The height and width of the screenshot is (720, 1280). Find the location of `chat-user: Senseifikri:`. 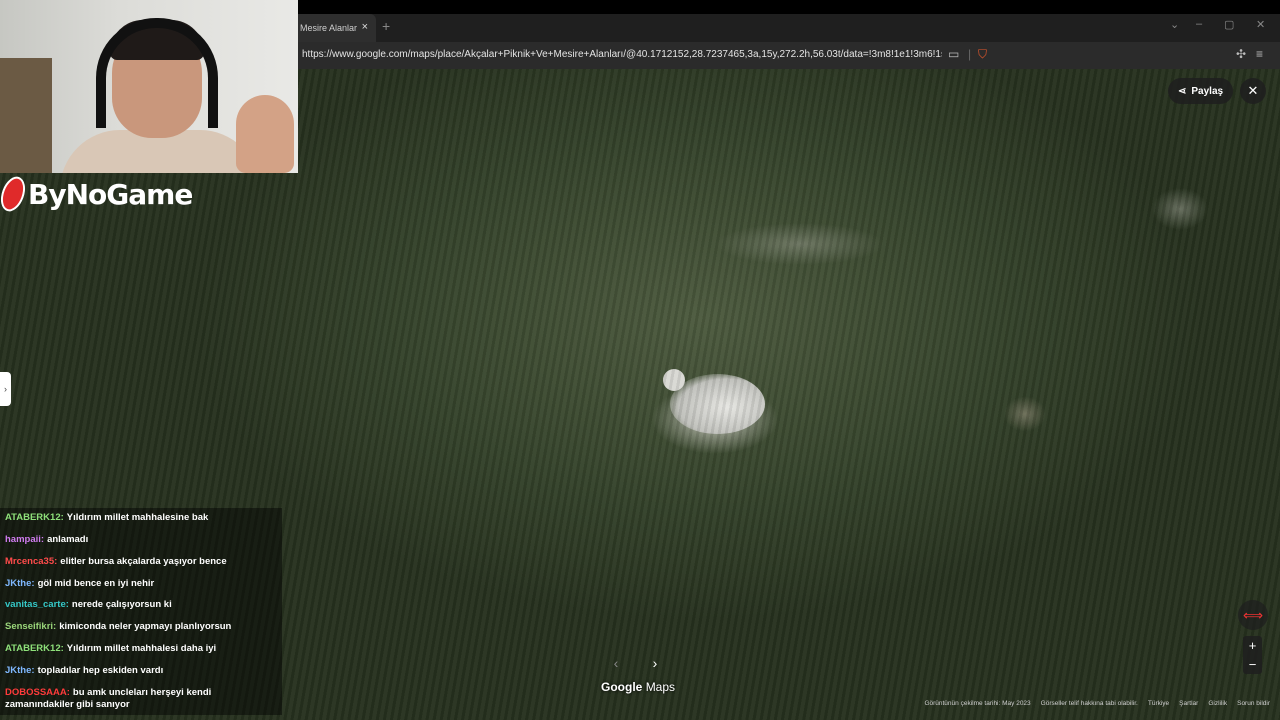

chat-user: Senseifikri: is located at coordinates (31, 626).